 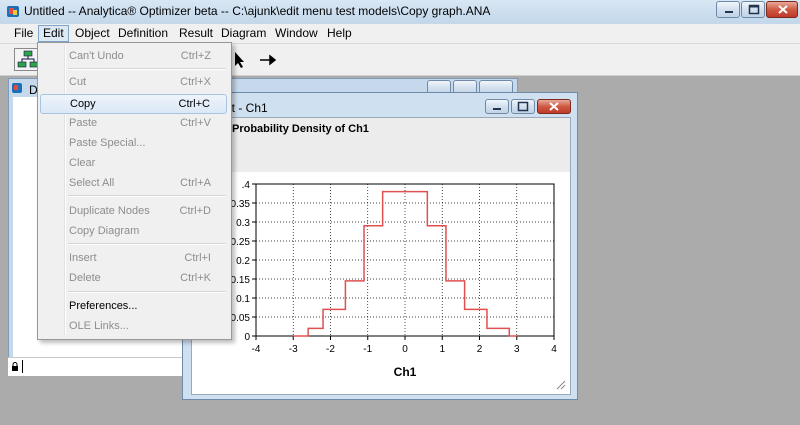 What do you see at coordinates (133, 184) in the screenshot?
I see `menu-item-select-all: Select All Ctrl+A` at bounding box center [133, 184].